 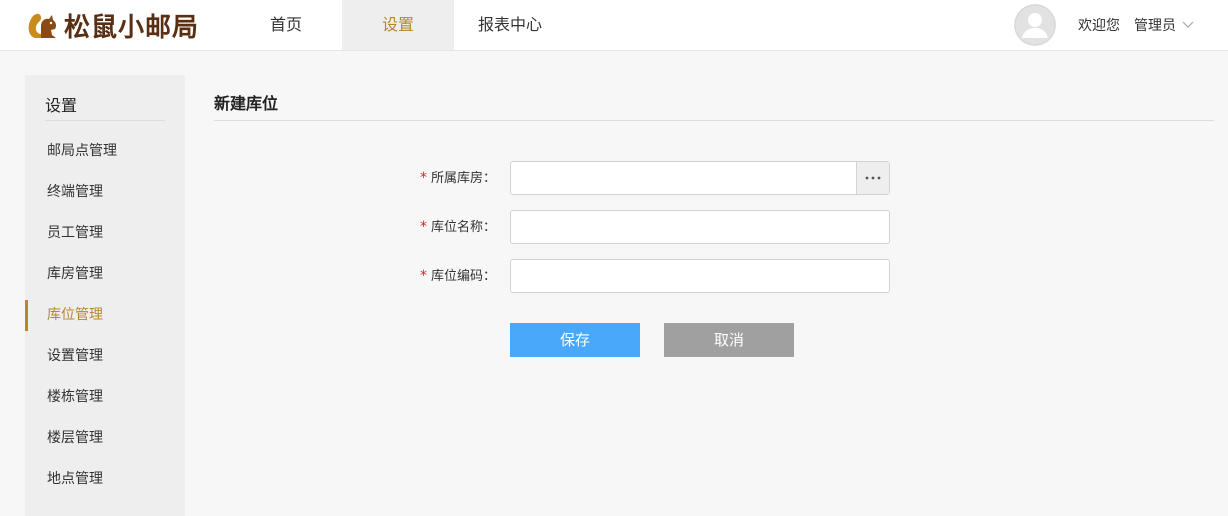 What do you see at coordinates (105, 192) in the screenshot?
I see `sidebar-item-terminal: 终端管理` at bounding box center [105, 192].